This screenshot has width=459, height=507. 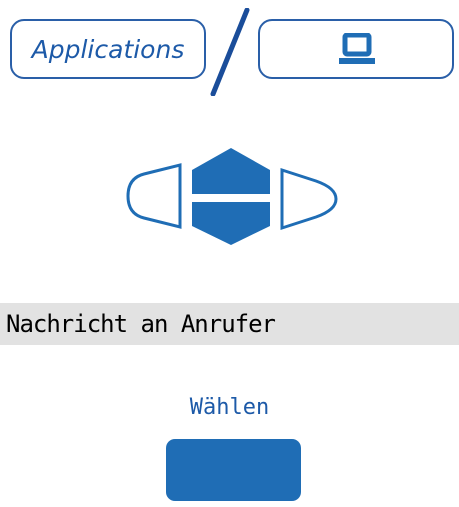 What do you see at coordinates (231, 171) in the screenshot?
I see `nav-up-key` at bounding box center [231, 171].